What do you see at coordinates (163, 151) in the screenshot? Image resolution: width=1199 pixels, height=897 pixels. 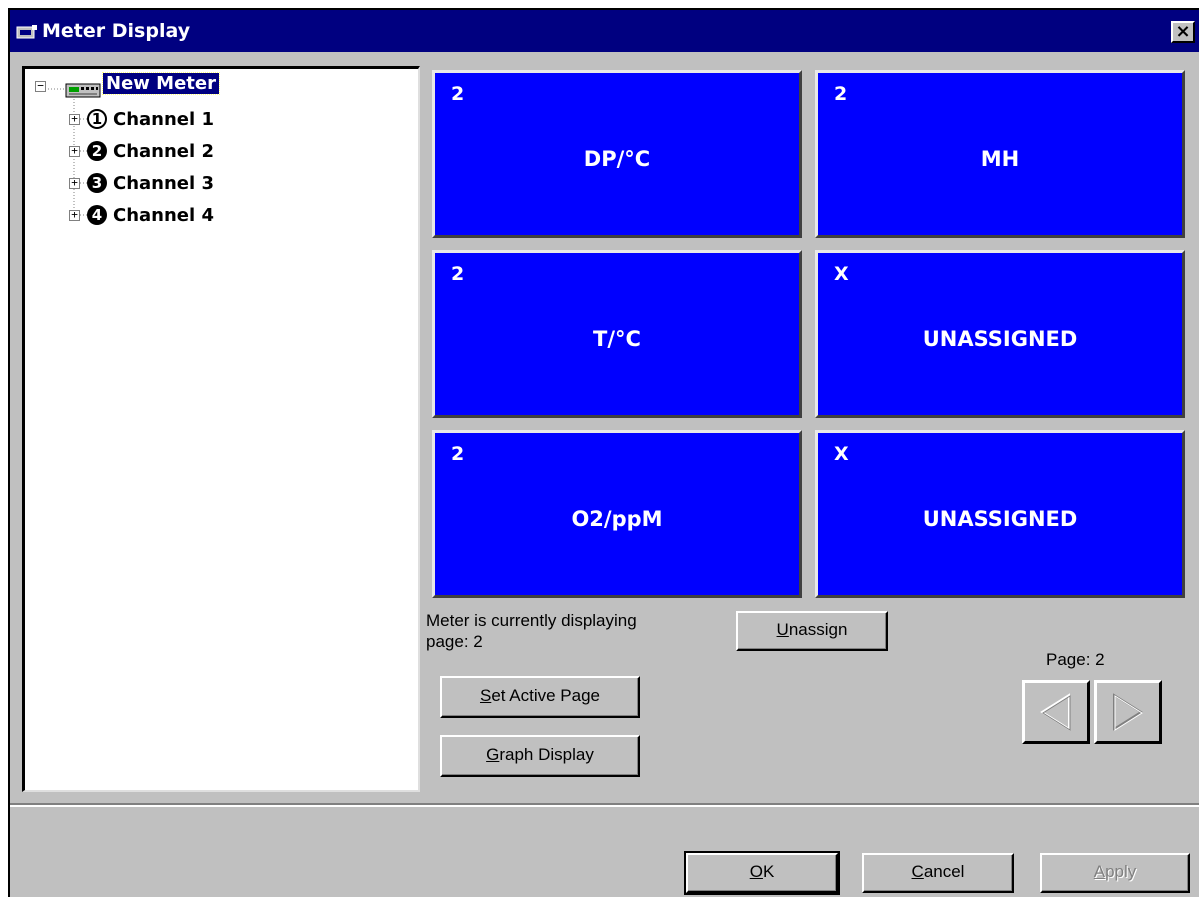 I see `tree-item-channel-2: Channel 2` at bounding box center [163, 151].